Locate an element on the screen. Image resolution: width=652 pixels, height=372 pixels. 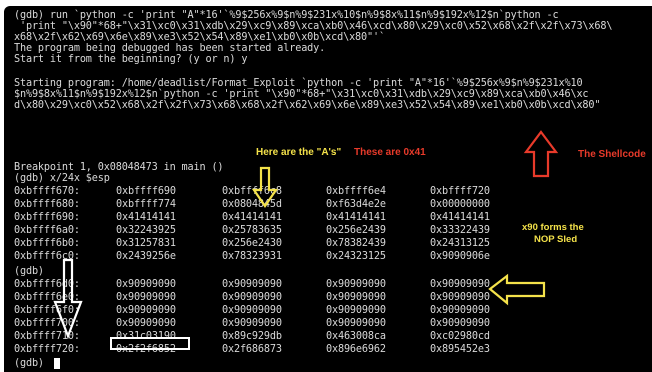
yellow-left-arrow-icon is located at coordinates (517, 289).